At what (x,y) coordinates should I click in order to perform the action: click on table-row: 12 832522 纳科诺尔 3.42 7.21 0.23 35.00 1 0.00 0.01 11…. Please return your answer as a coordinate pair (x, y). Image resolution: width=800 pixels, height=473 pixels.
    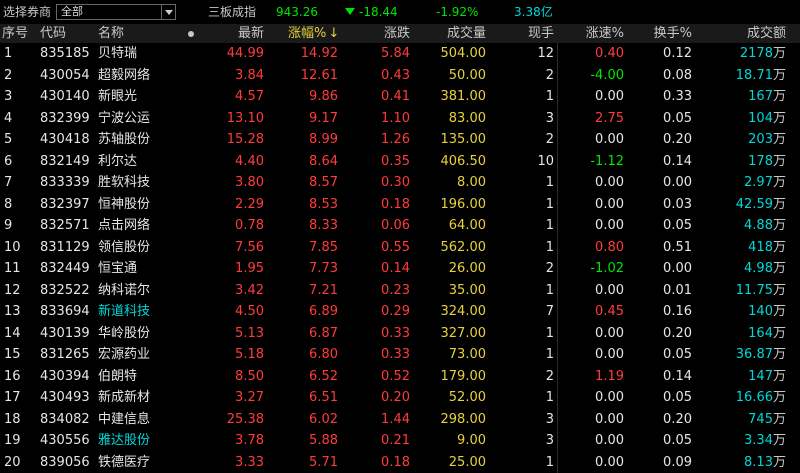
    Looking at the image, I should click on (400, 291).